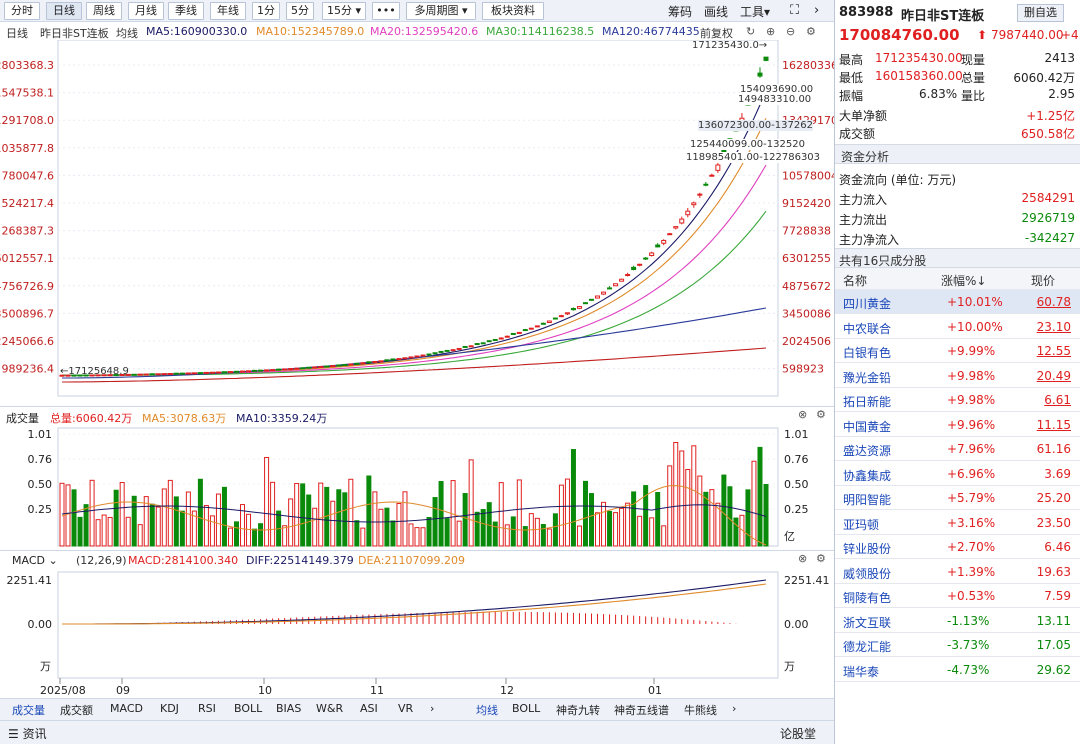 The width and height of the screenshot is (1080, 744). Describe the element at coordinates (957, 498) in the screenshot. I see `component-row: 明阳智能 +5.79% 25.20` at that location.